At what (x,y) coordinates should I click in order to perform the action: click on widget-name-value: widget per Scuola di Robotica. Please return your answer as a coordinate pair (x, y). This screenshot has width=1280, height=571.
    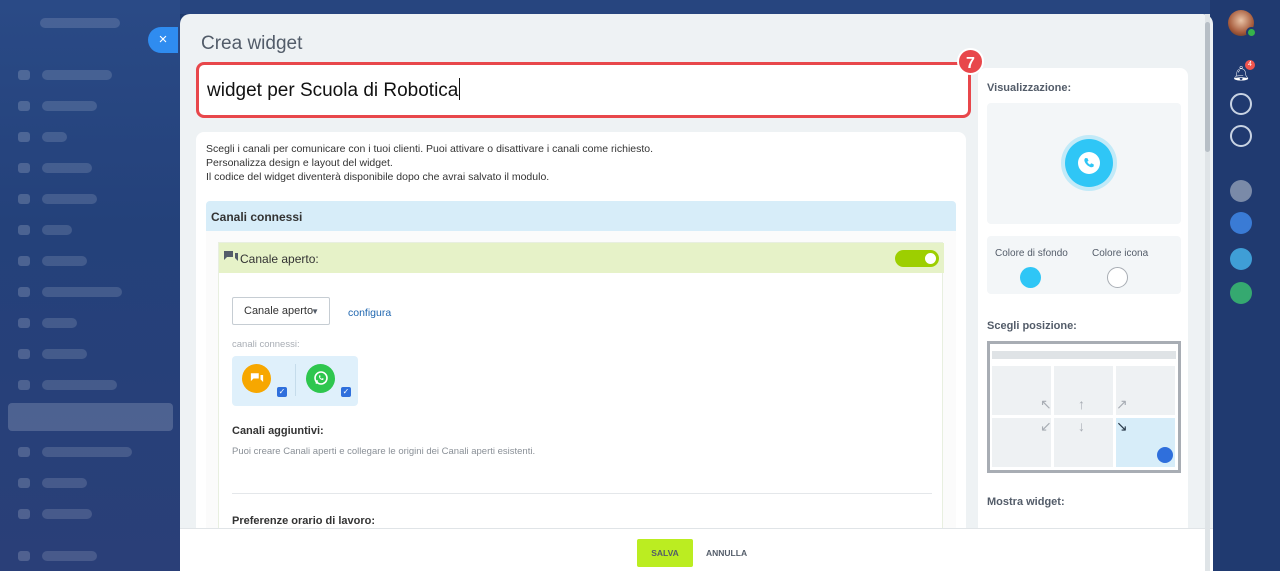
    Looking at the image, I should click on (333, 90).